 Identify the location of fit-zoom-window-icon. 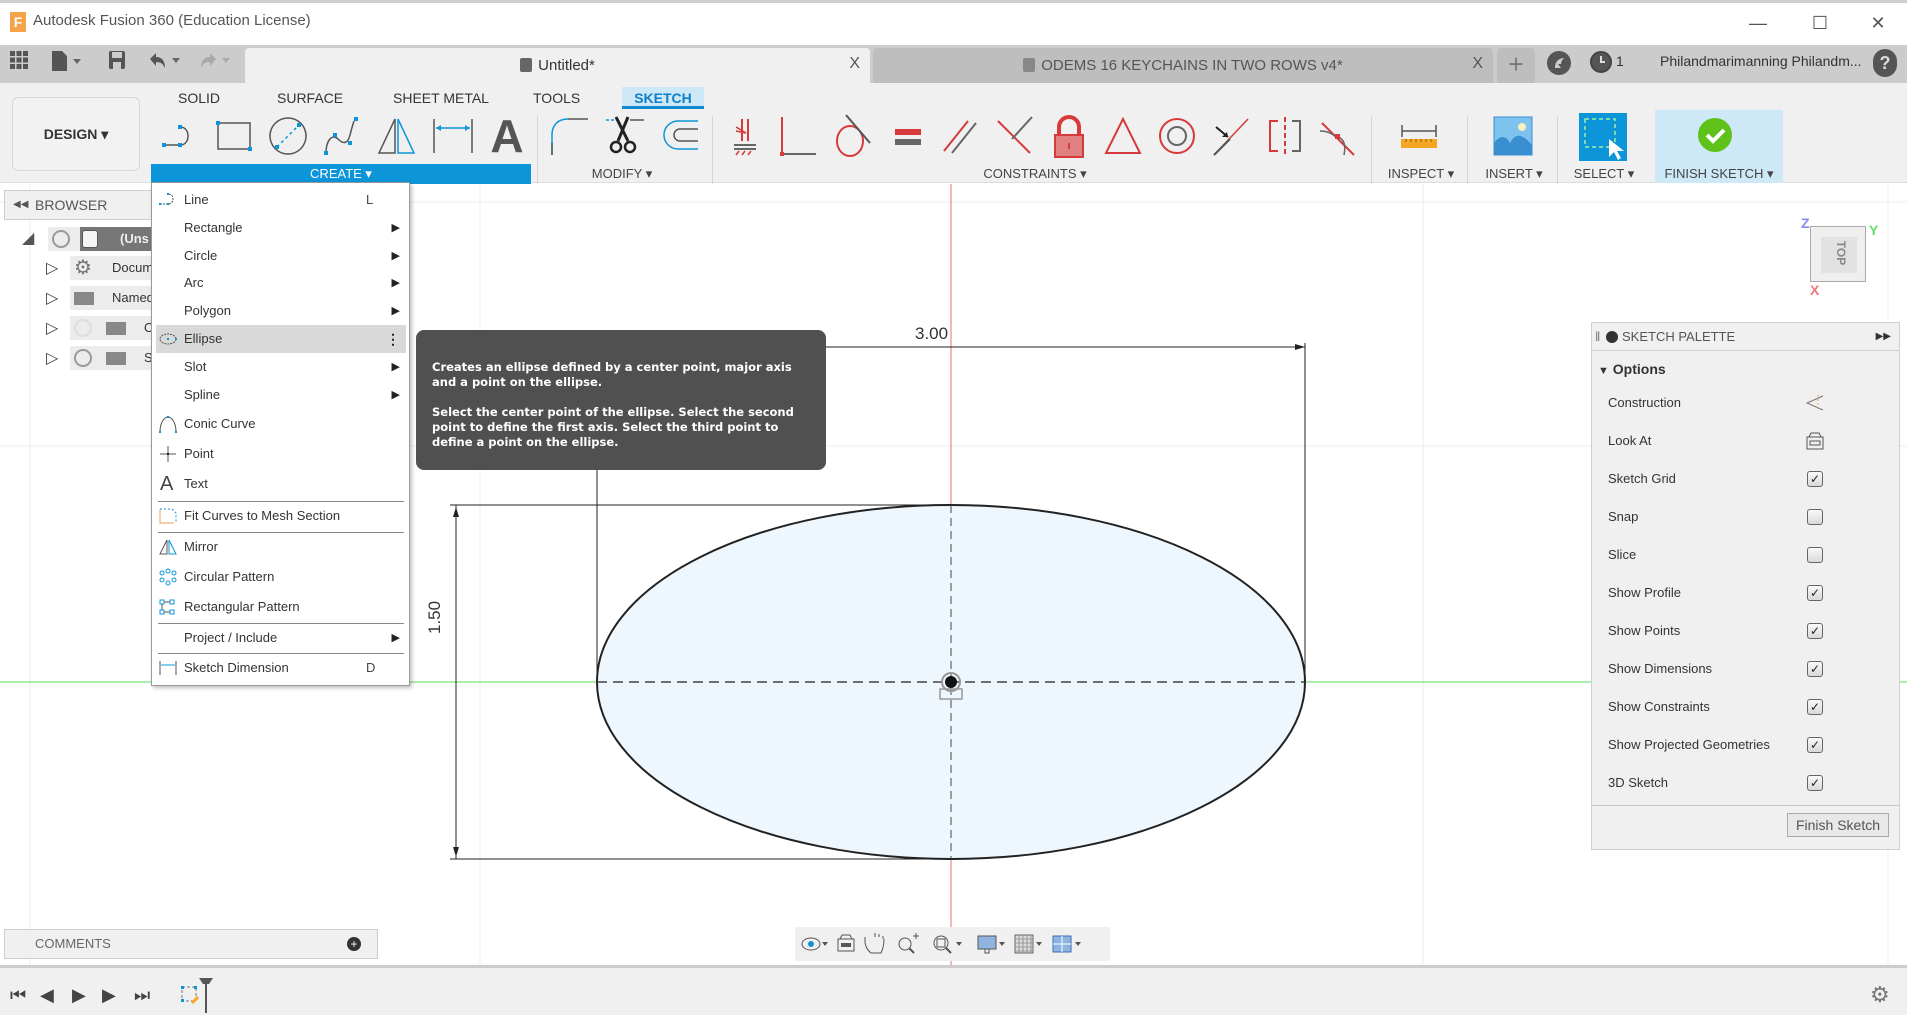
(947, 944).